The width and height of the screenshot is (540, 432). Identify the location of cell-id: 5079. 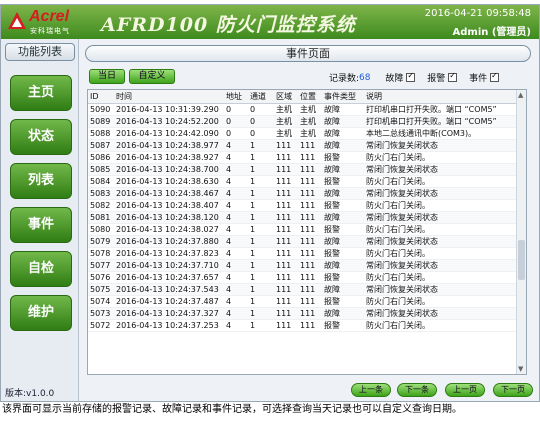
(101, 241).